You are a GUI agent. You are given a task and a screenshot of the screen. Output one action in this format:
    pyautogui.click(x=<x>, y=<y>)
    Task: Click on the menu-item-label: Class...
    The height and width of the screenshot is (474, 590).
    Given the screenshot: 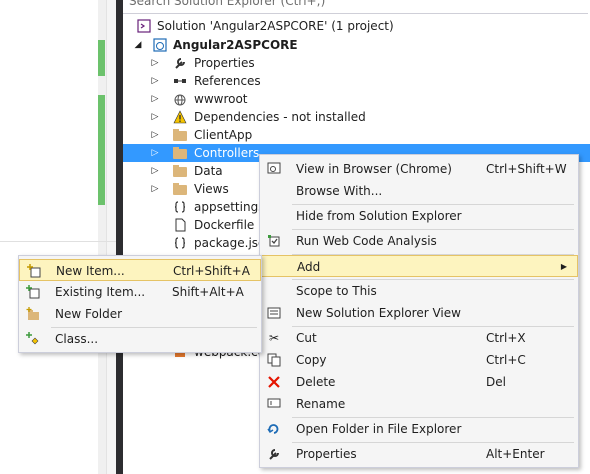 What is the action you would take?
    pyautogui.click(x=77, y=339)
    